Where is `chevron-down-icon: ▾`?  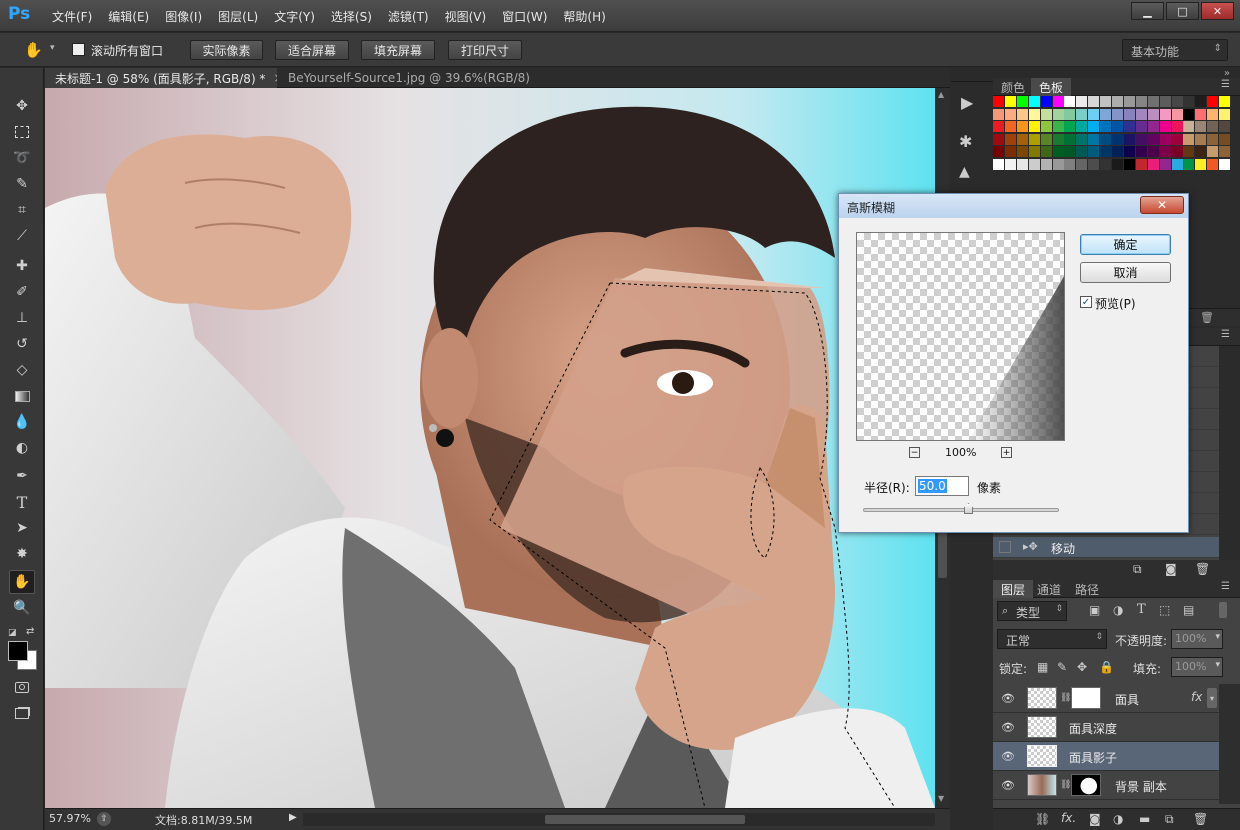 chevron-down-icon: ▾ is located at coordinates (1217, 637).